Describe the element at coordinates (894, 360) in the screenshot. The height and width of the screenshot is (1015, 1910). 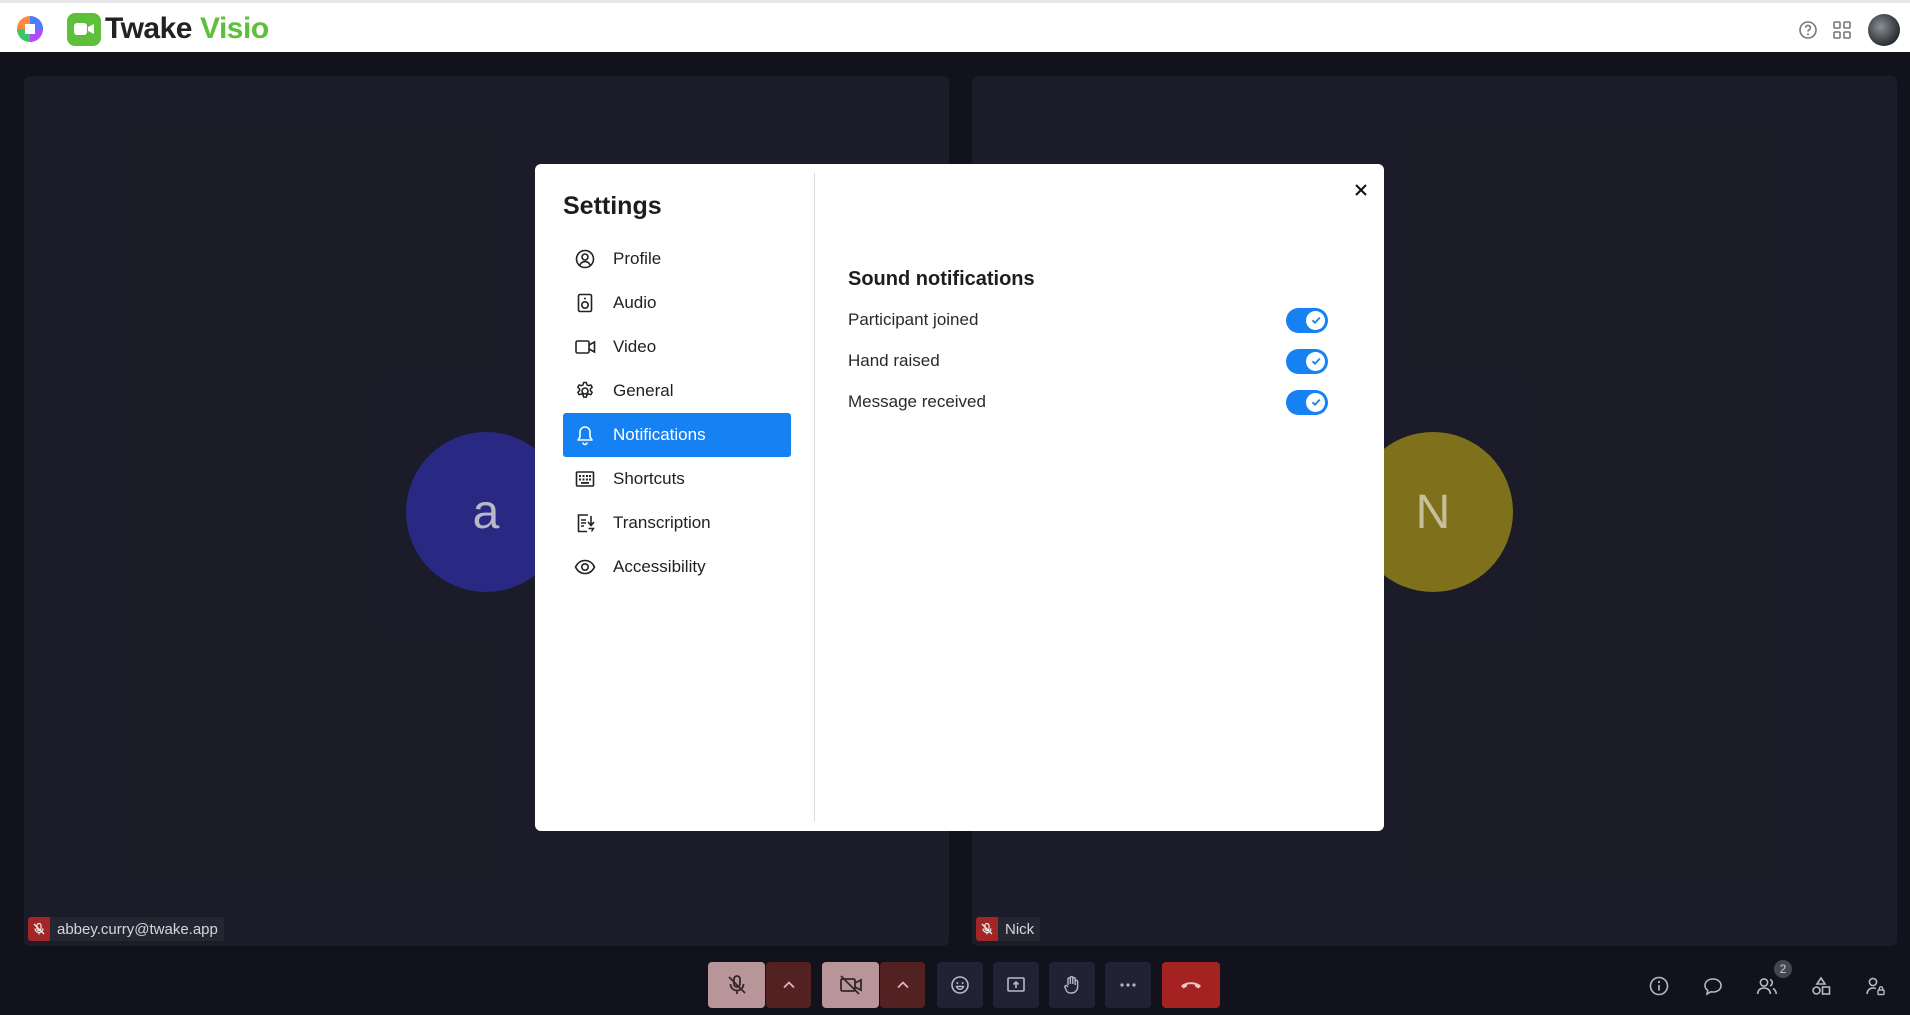
I see `toggle-label: Hand raised` at that location.